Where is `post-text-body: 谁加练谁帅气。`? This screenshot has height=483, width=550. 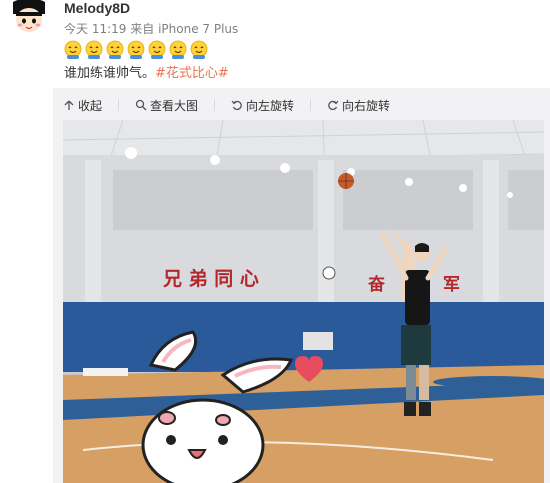
post-text-body: 谁加练谁帅气。 is located at coordinates (110, 73).